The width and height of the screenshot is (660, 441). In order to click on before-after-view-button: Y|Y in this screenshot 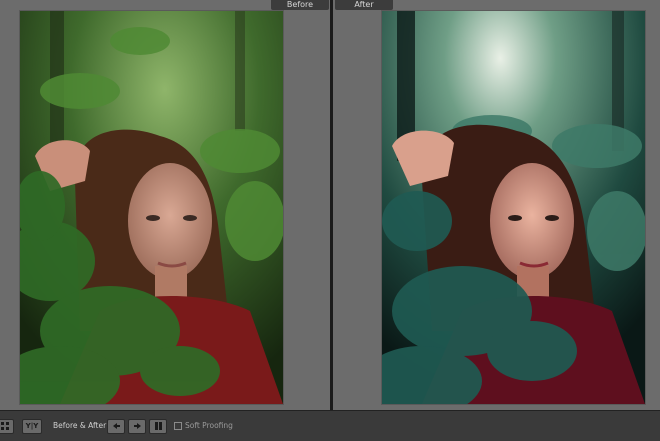, I will do `click(32, 426)`.